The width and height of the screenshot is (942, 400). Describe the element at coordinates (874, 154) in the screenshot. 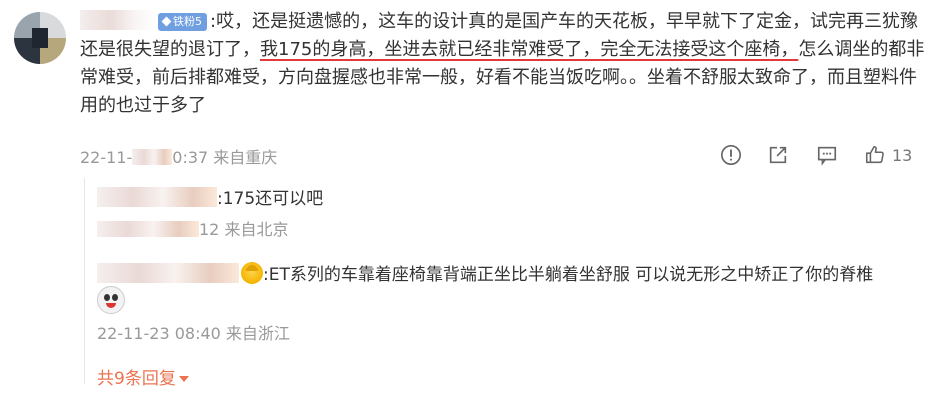

I see `like-icon` at that location.